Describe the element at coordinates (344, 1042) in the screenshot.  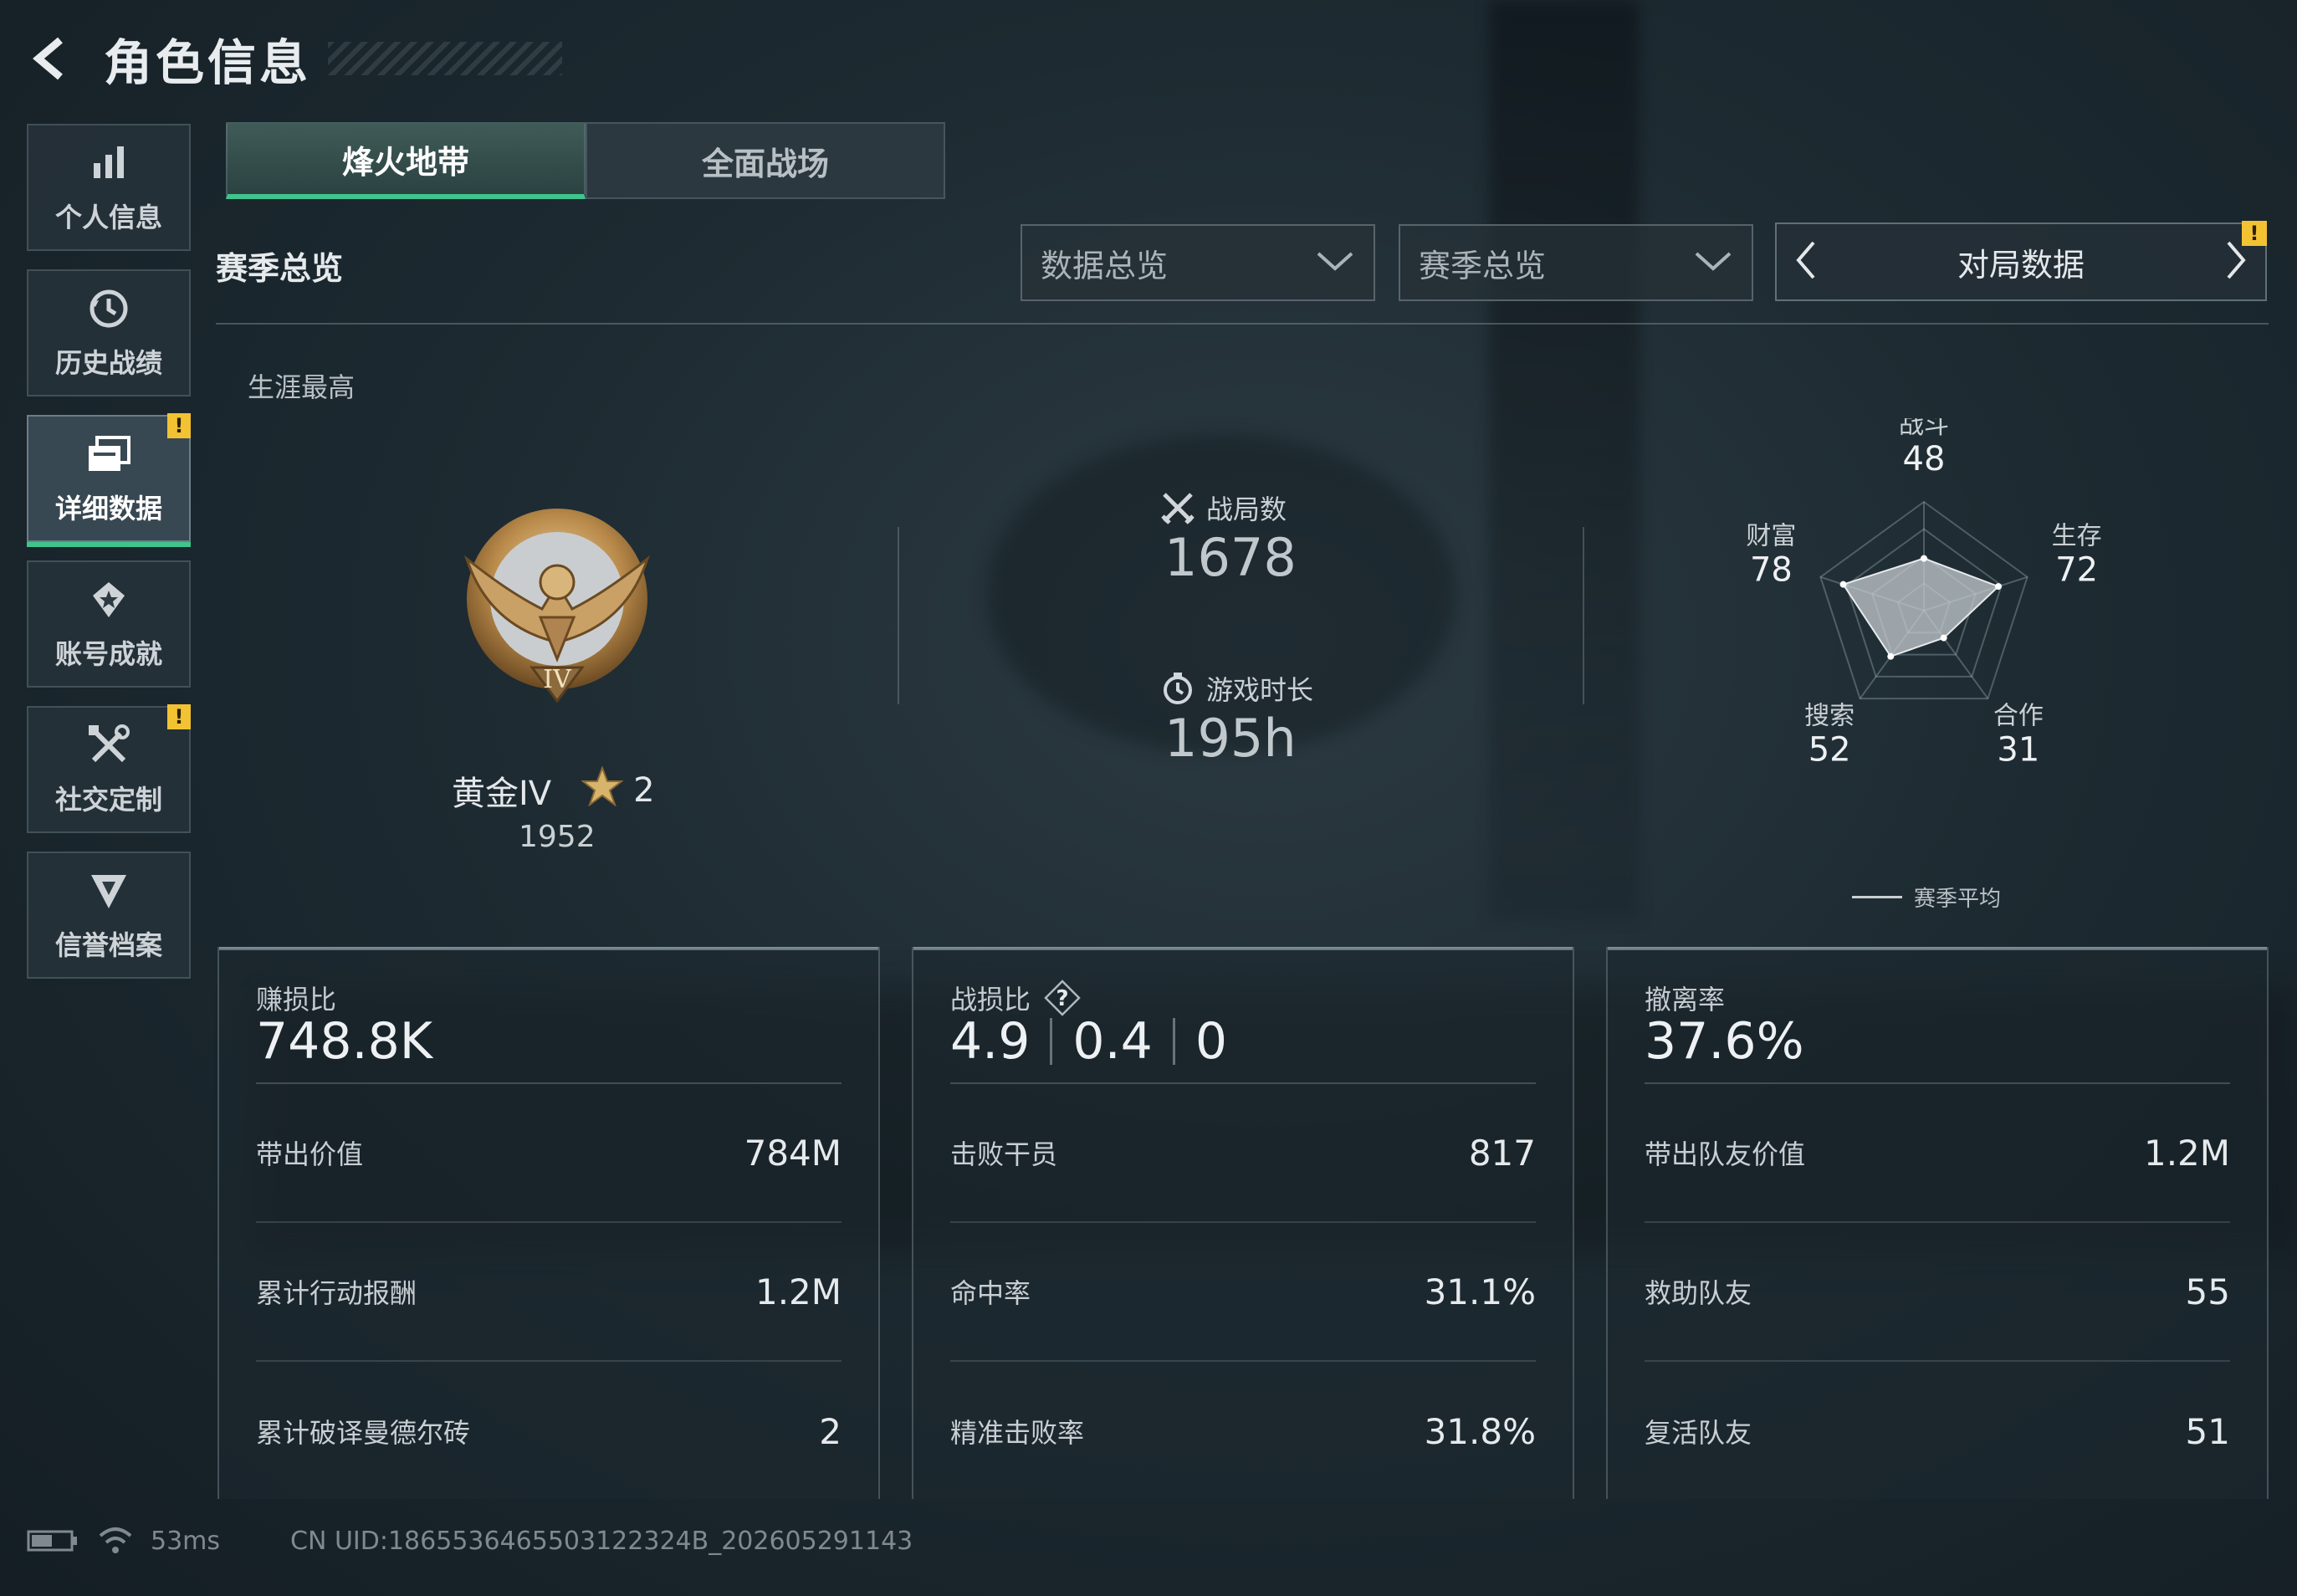
I see `card-main-value: 748.8K` at that location.